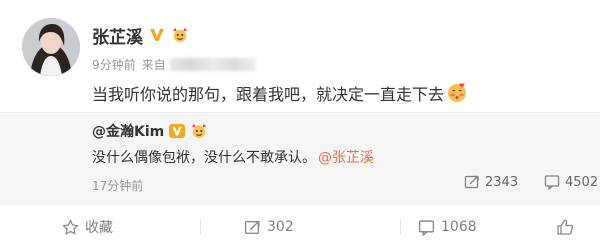 This screenshot has width=600, height=249. Describe the element at coordinates (114, 64) in the screenshot. I see `post-time: 9分钟前` at that location.